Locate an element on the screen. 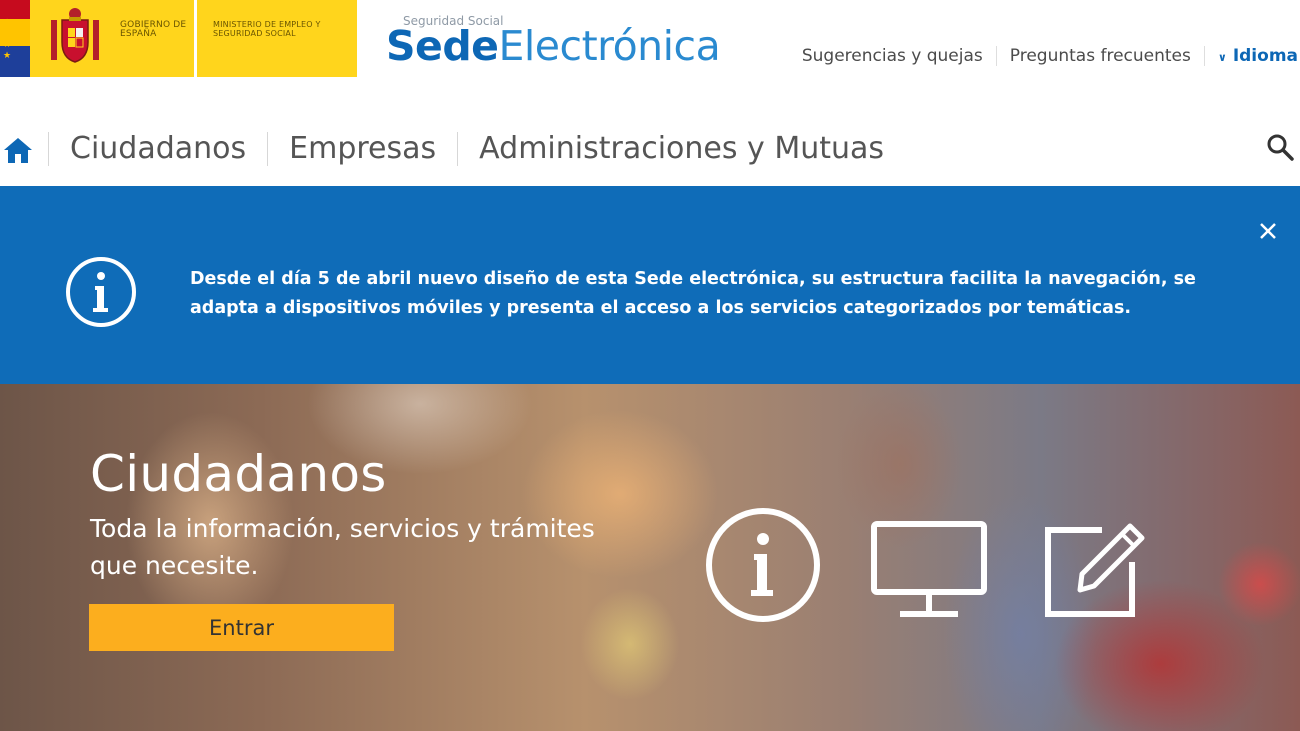 The image size is (1300, 731). coat-of-arms-icon is located at coordinates (75, 35).